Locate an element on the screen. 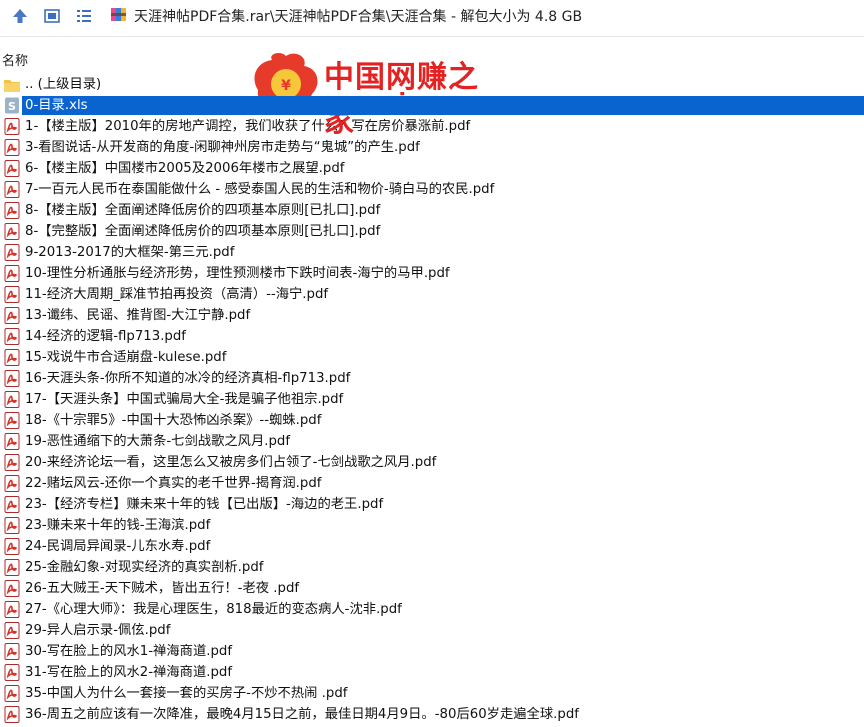  file-row: 27-《心理大师》：我是心理医生，818最近的变态病人-沈非.pdf is located at coordinates (432, 609).